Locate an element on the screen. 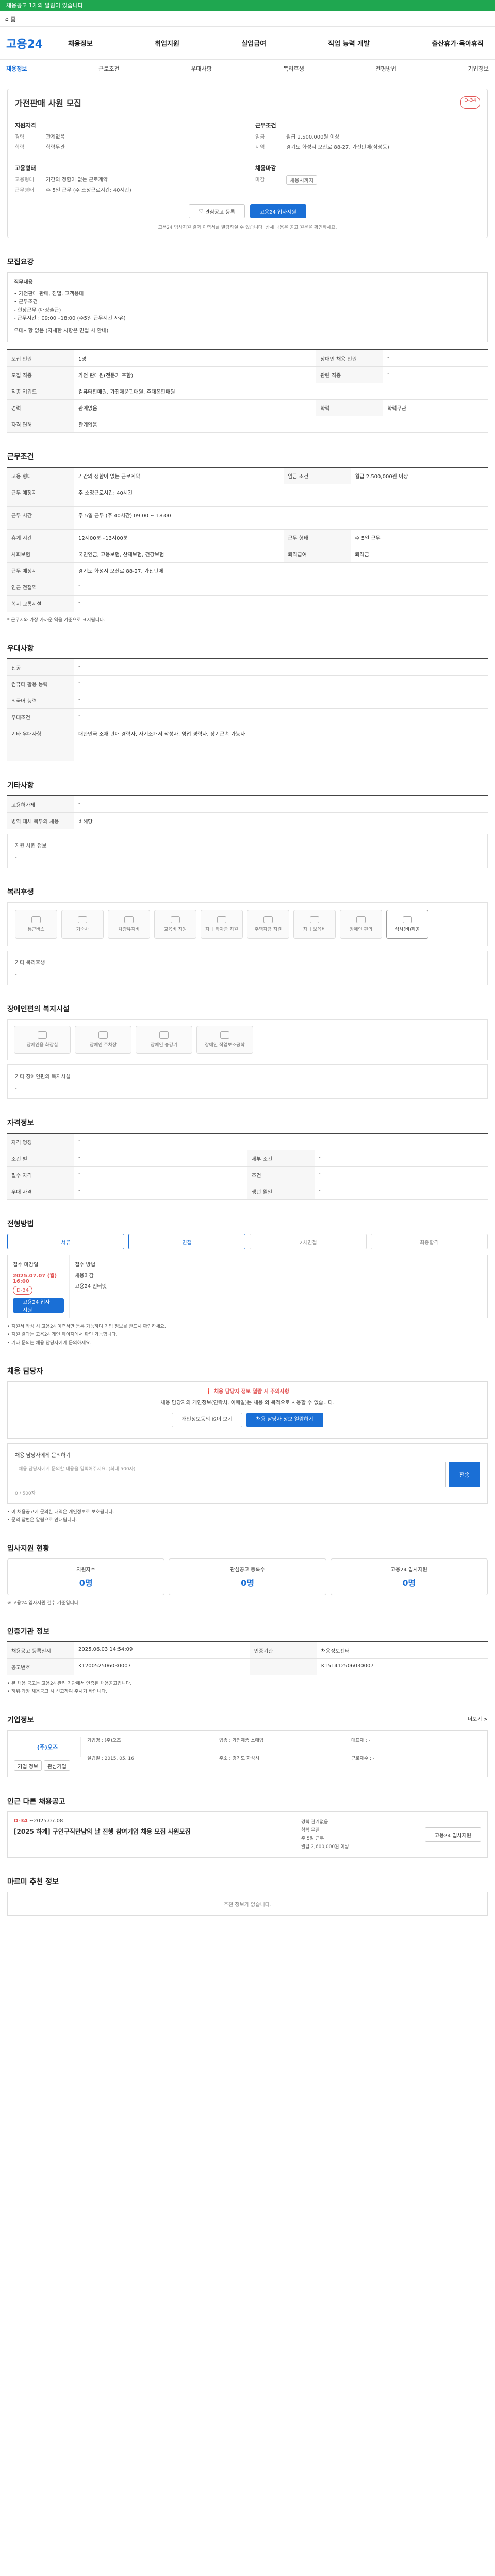 This screenshot has width=495, height=2576. menu-item: 직업 능력 개발 is located at coordinates (349, 43).